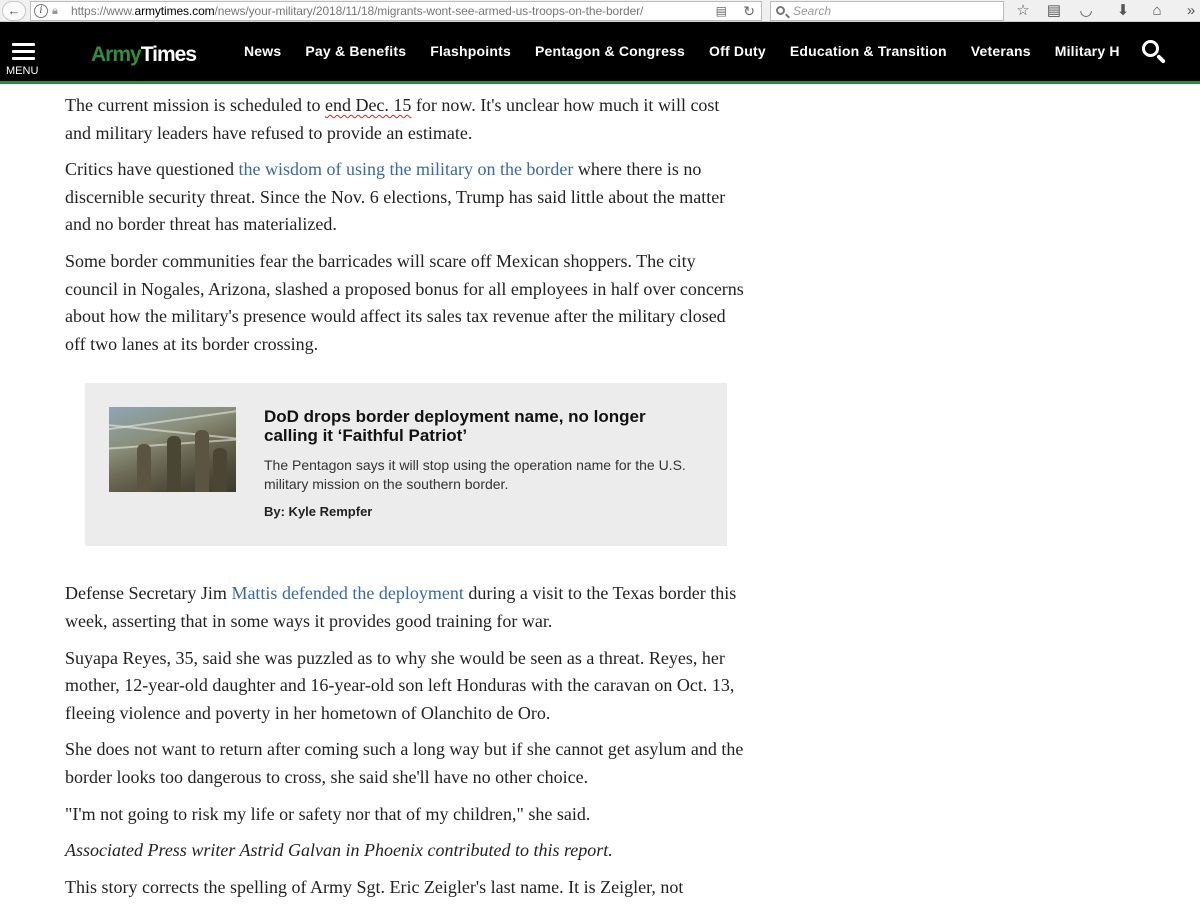  What do you see at coordinates (355, 51) in the screenshot?
I see `nav-item-pay-benefits: Pay & Benefits` at bounding box center [355, 51].